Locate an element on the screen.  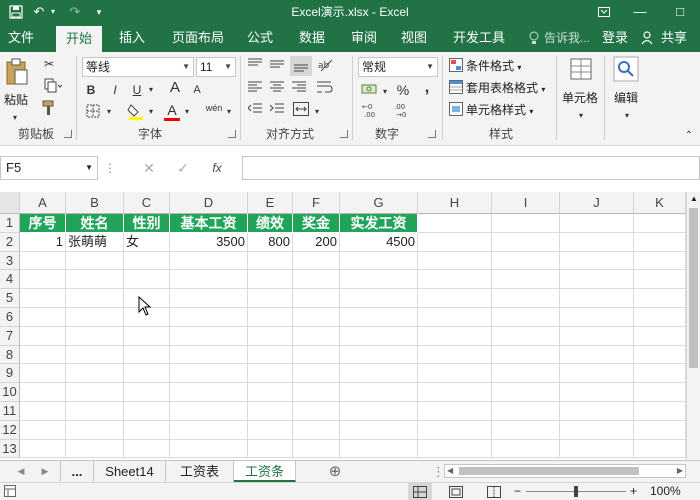
number-launcher-icon is located at coordinates (432, 134).